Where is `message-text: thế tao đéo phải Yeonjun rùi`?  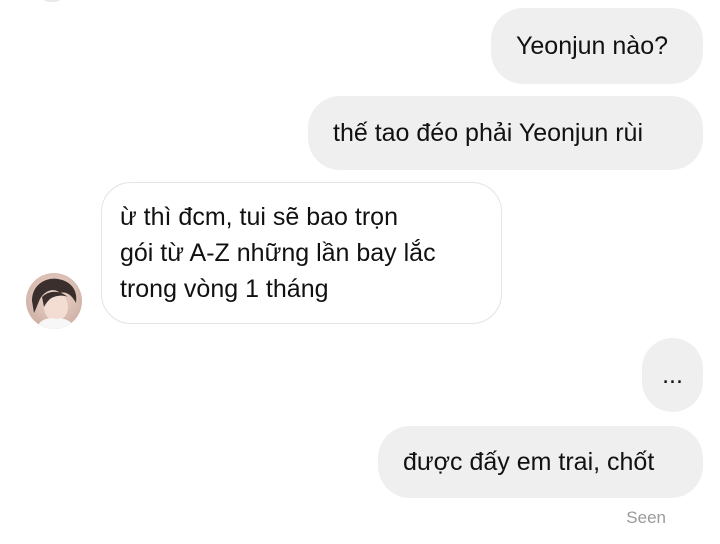
message-text: thế tao đéo phải Yeonjun rùi is located at coordinates (488, 133).